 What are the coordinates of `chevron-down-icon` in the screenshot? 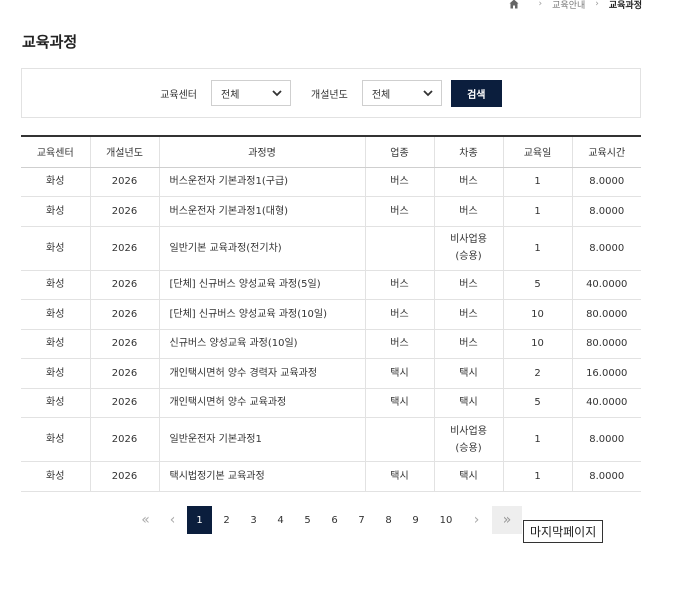 It's located at (277, 93).